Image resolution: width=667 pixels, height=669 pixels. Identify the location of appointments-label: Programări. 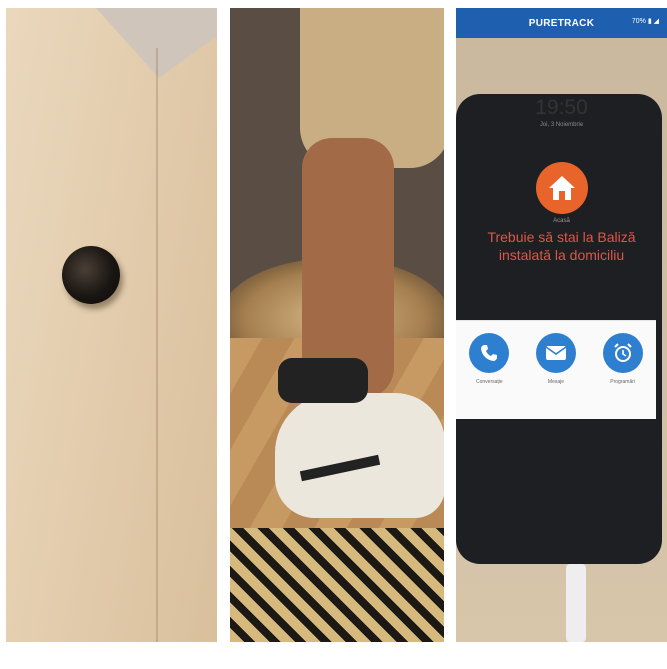
(622, 382).